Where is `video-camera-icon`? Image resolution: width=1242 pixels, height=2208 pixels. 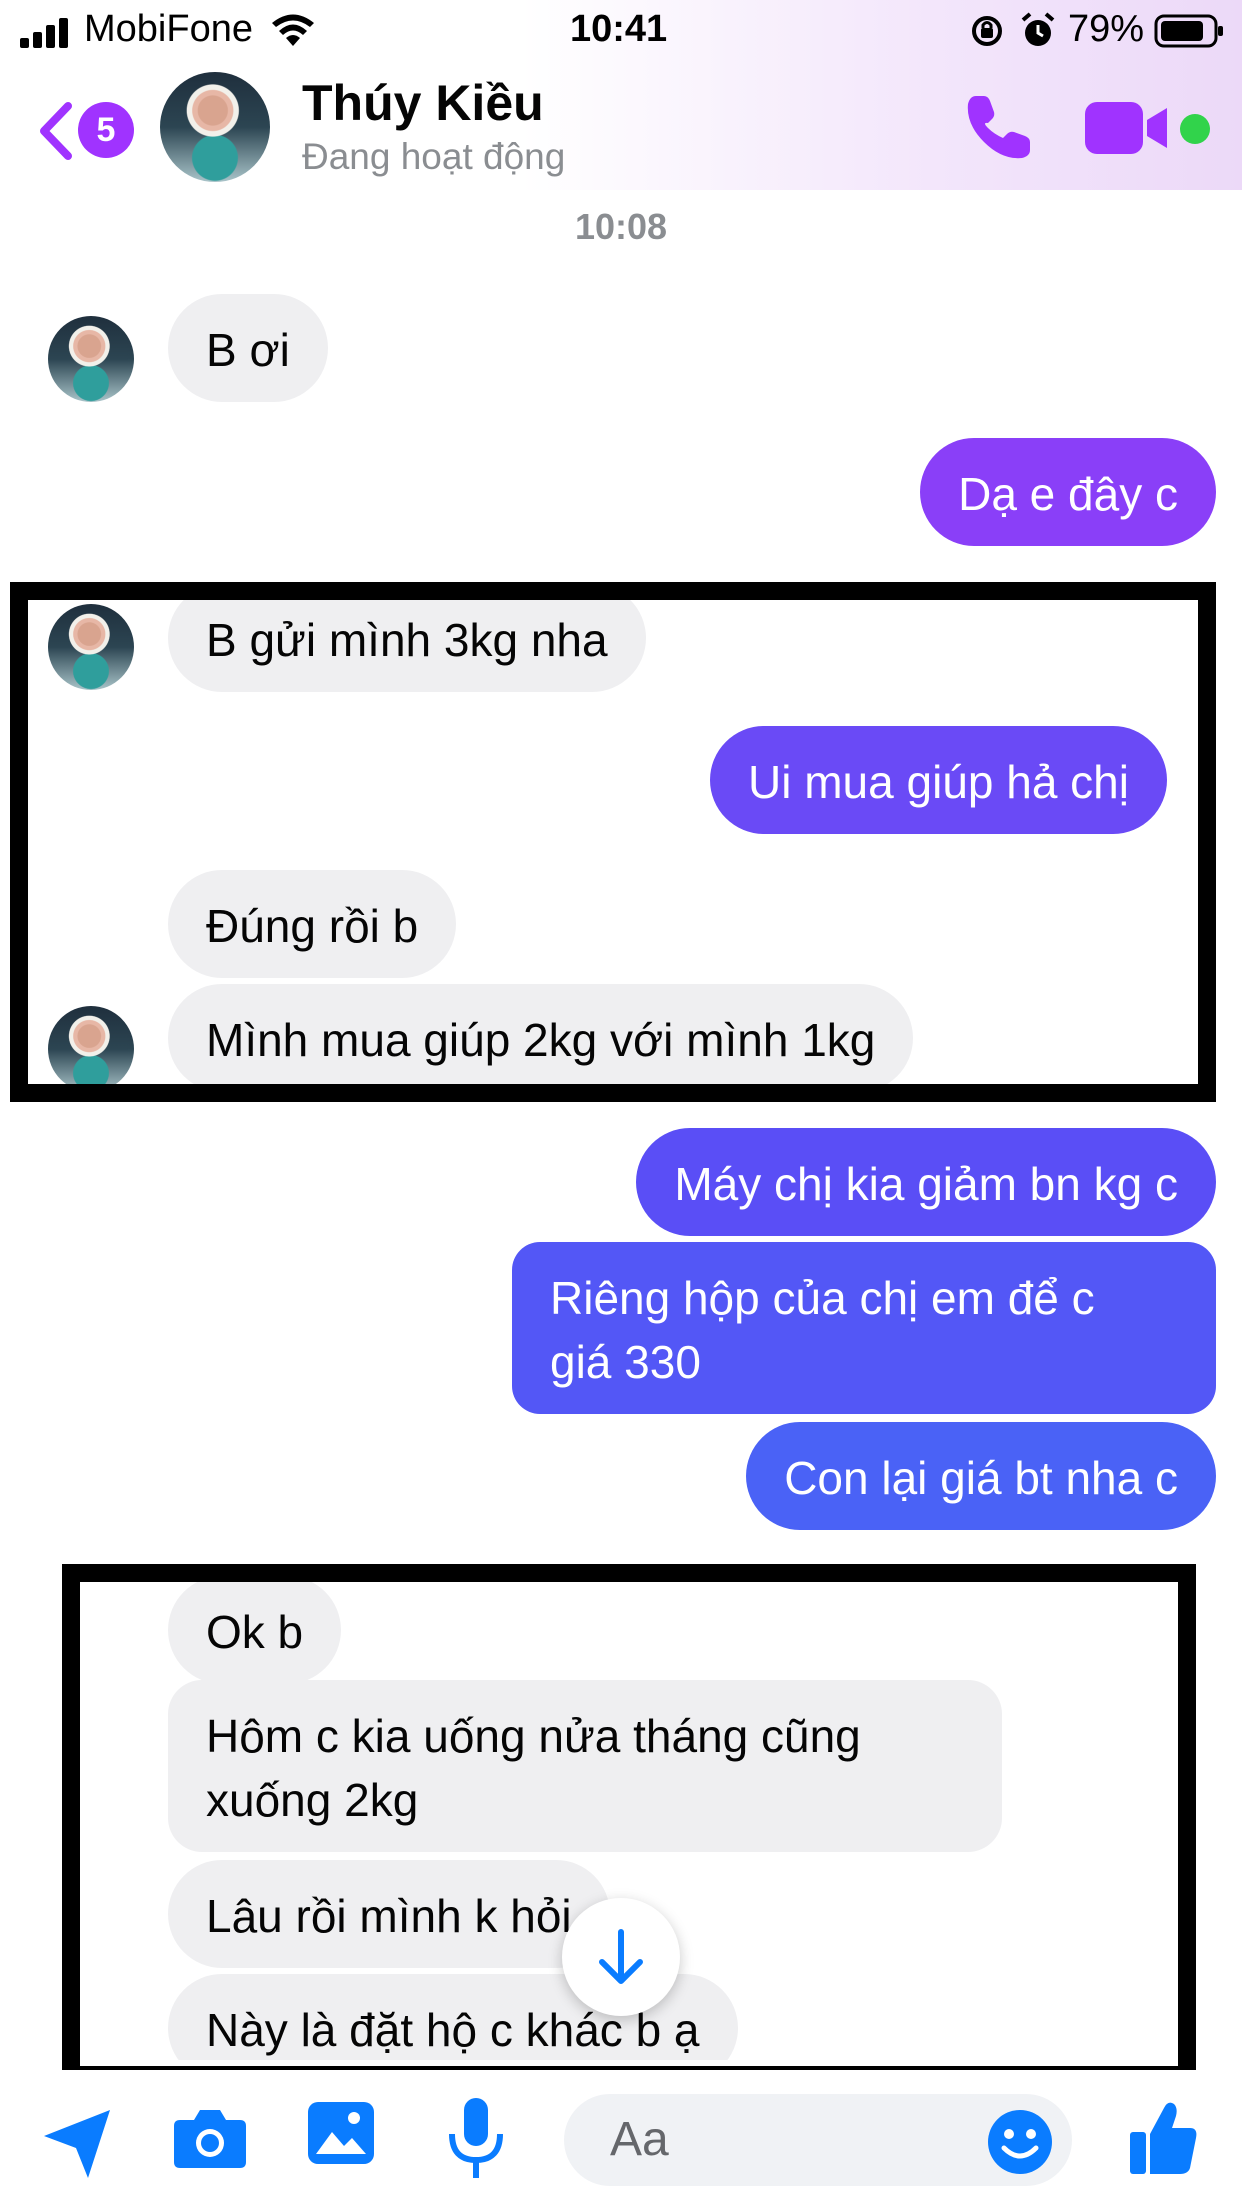 video-camera-icon is located at coordinates (1126, 128).